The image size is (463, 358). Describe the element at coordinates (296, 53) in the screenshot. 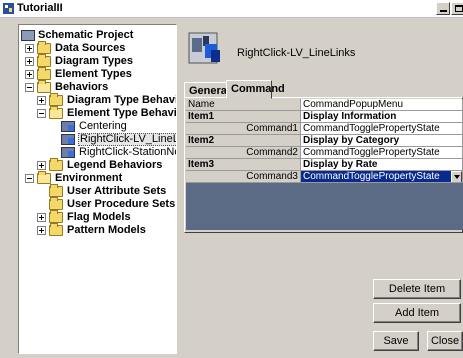

I see `selected-item-name: RightClick-LV_LineLinks` at that location.